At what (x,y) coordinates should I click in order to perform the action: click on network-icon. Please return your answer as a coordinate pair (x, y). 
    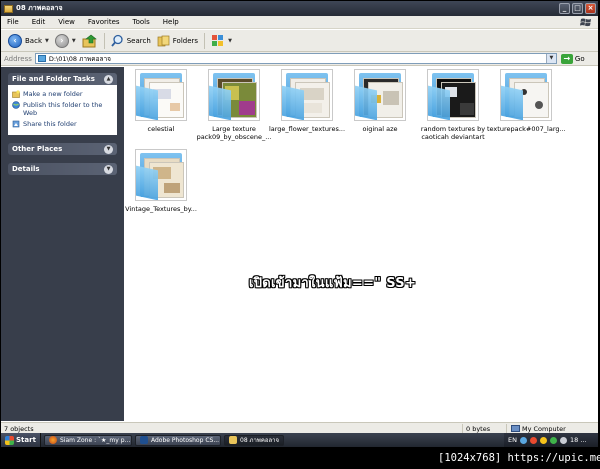
    Looking at the image, I should click on (523, 440).